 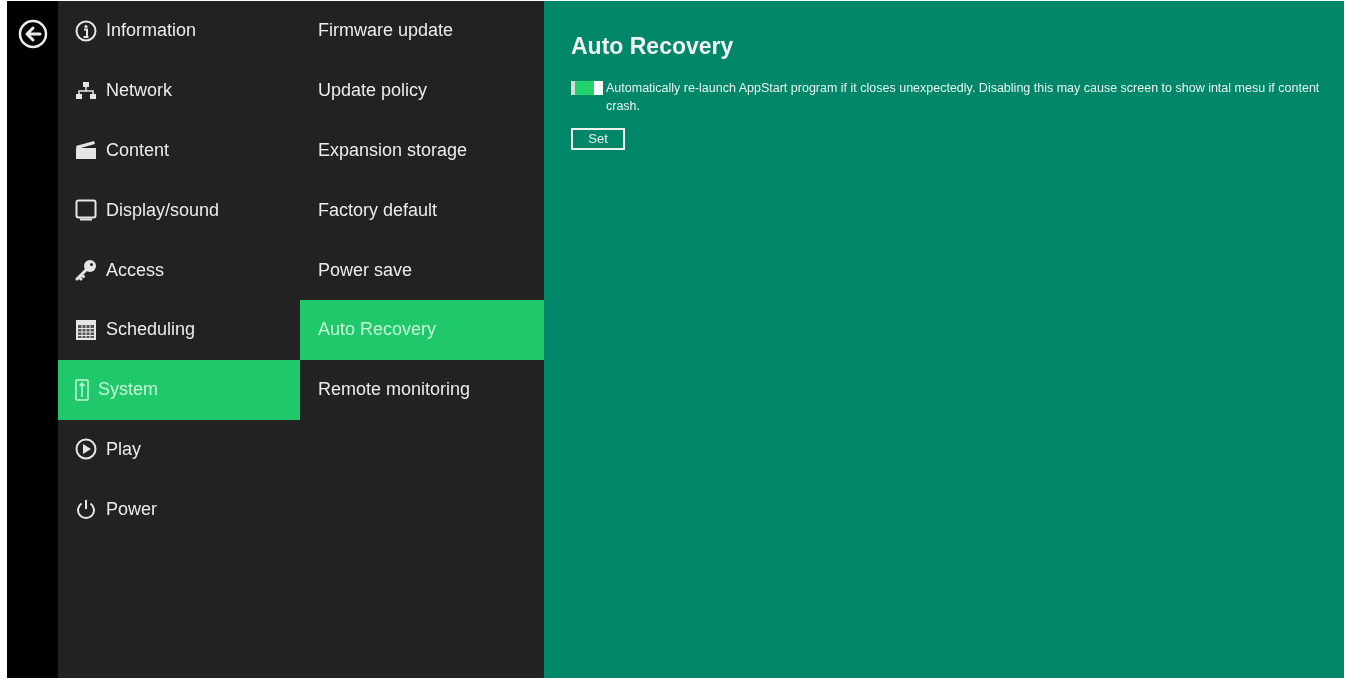 What do you see at coordinates (179, 31) in the screenshot?
I see `menu-item: Information` at bounding box center [179, 31].